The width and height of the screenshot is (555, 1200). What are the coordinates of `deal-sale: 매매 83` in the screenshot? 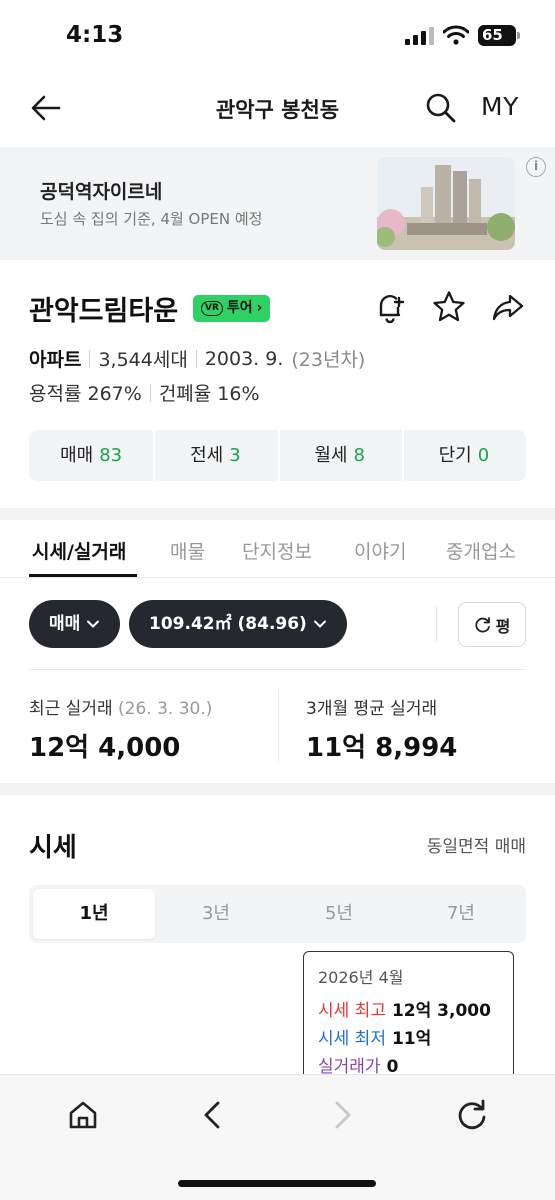 It's located at (91, 455).